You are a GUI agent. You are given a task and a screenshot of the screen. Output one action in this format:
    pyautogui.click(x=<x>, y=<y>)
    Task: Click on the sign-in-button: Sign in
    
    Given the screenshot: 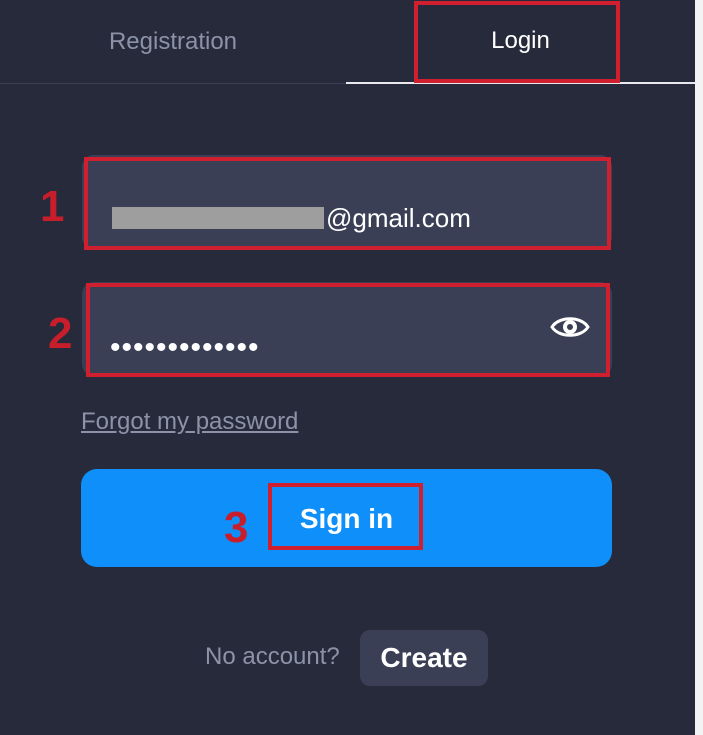 What is the action you would take?
    pyautogui.click(x=346, y=518)
    